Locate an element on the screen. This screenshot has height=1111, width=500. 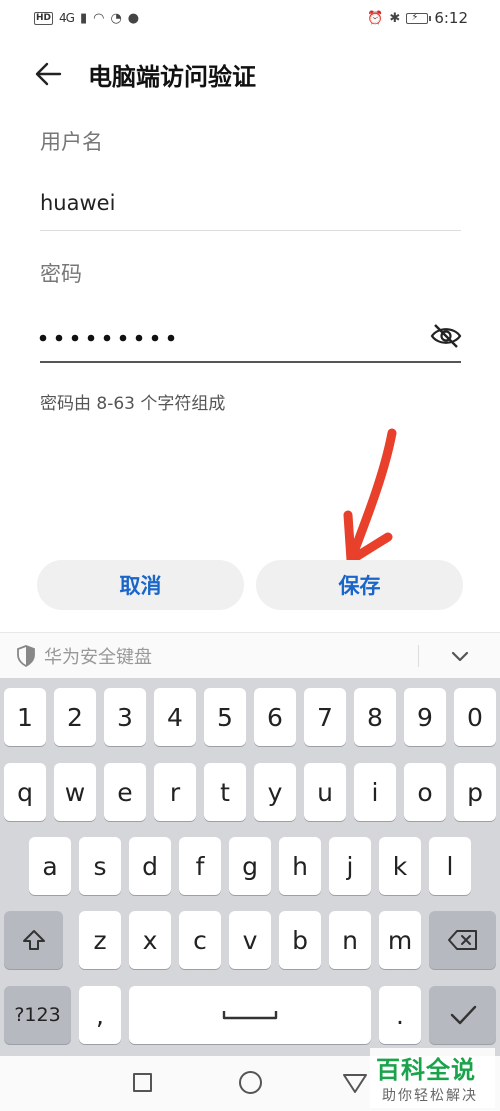
password-field is located at coordinates (108, 340).